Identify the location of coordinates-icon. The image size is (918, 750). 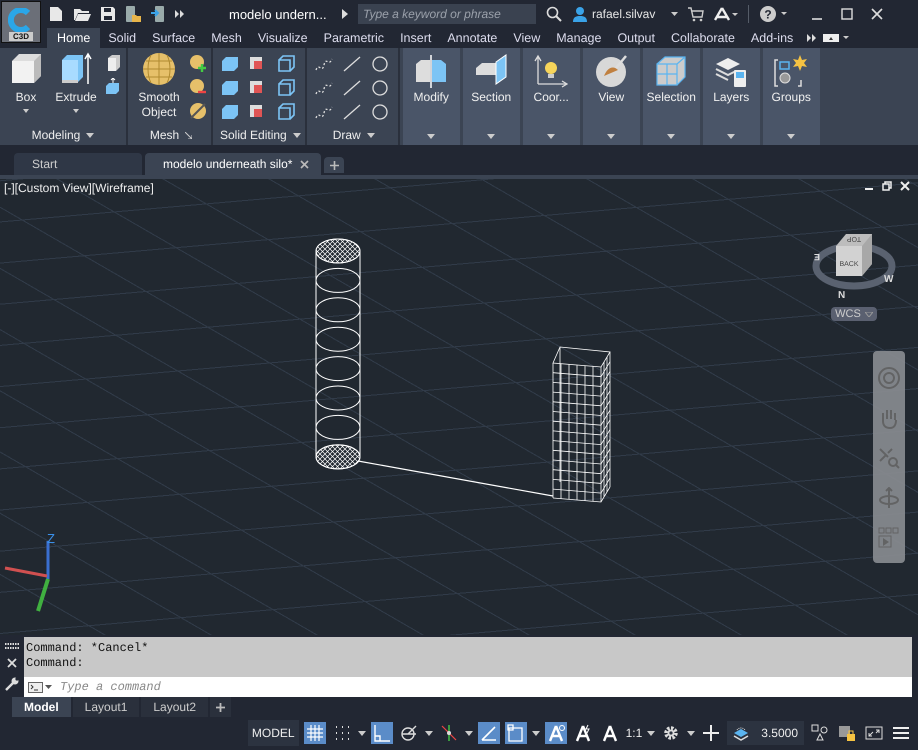
(551, 71).